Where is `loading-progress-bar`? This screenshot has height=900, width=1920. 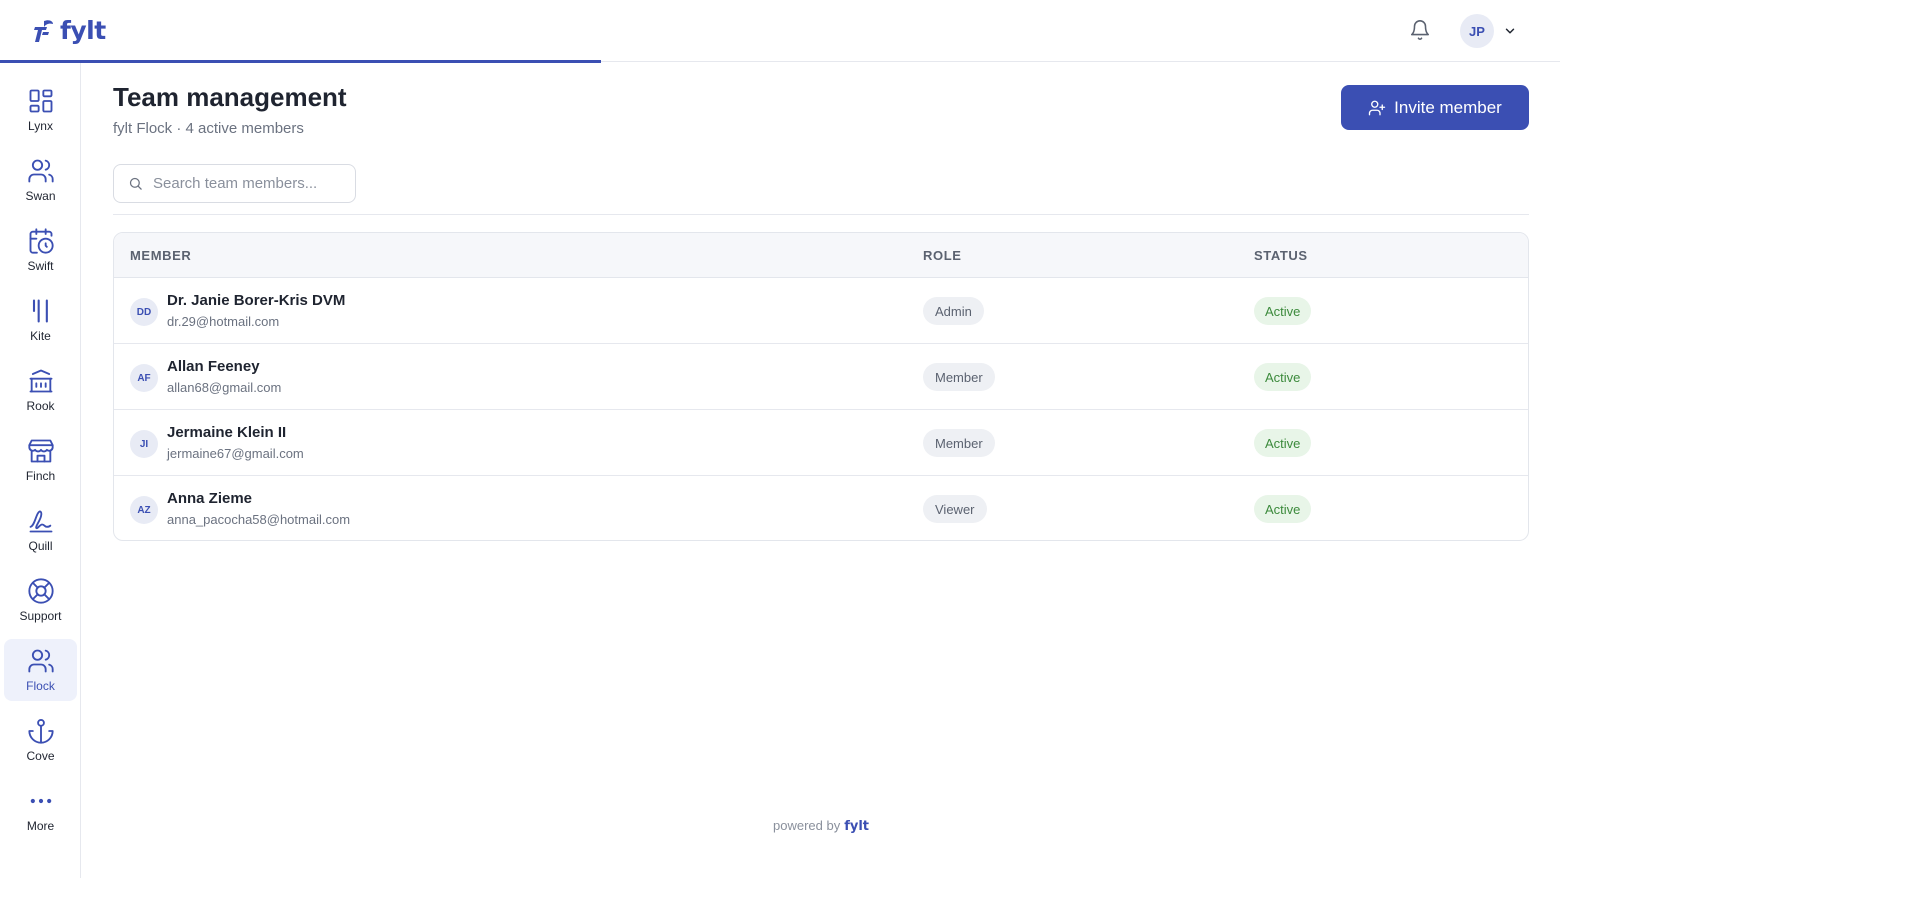 loading-progress-bar is located at coordinates (300, 61).